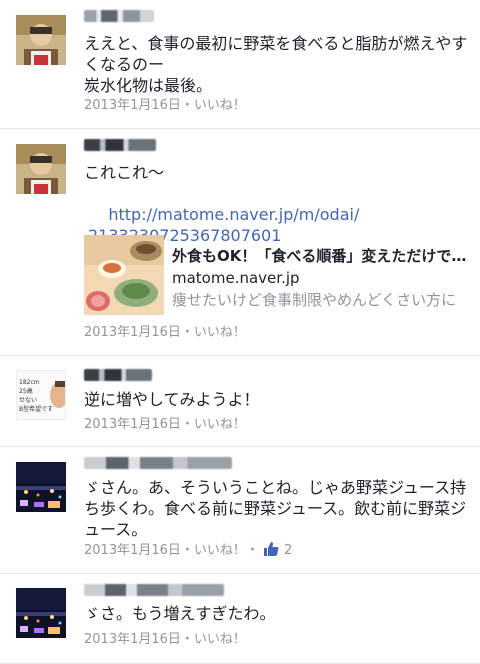 This screenshot has height=664, width=480. I want to click on link-preview-title: 外食もOK！「食べる順番」変えただけで痩せる, so click(320, 255).